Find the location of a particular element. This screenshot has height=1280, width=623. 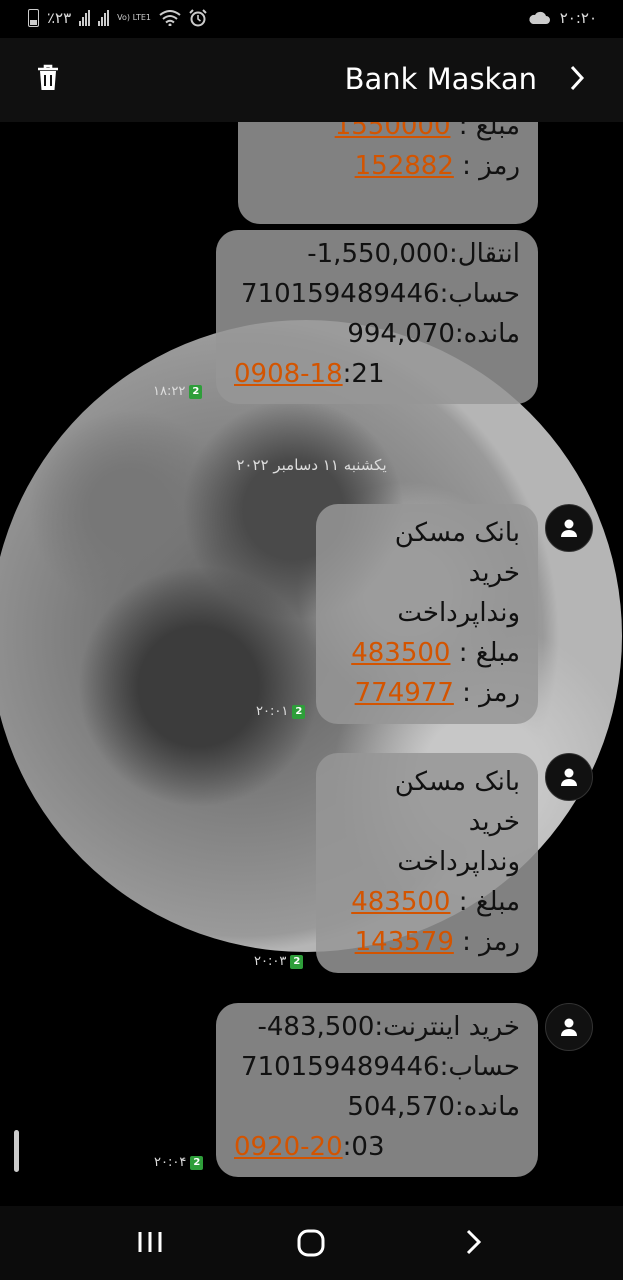

message-line: مانده:504,570 is located at coordinates (433, 1107).